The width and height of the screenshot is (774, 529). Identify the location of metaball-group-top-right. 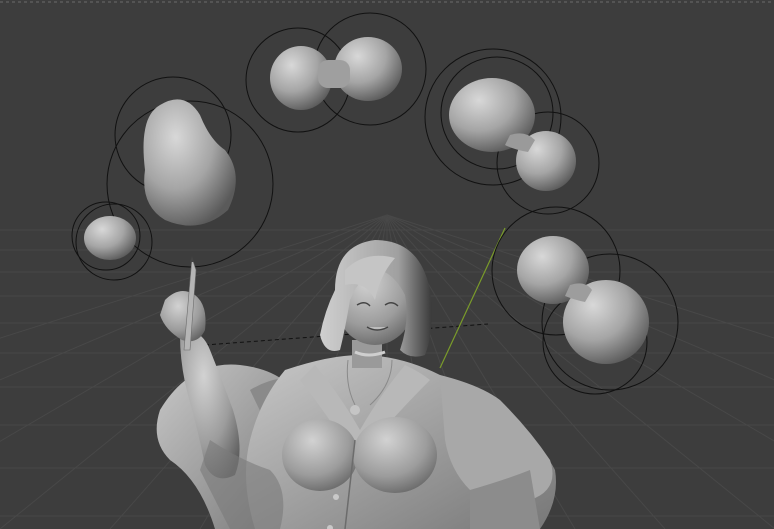
(512, 131).